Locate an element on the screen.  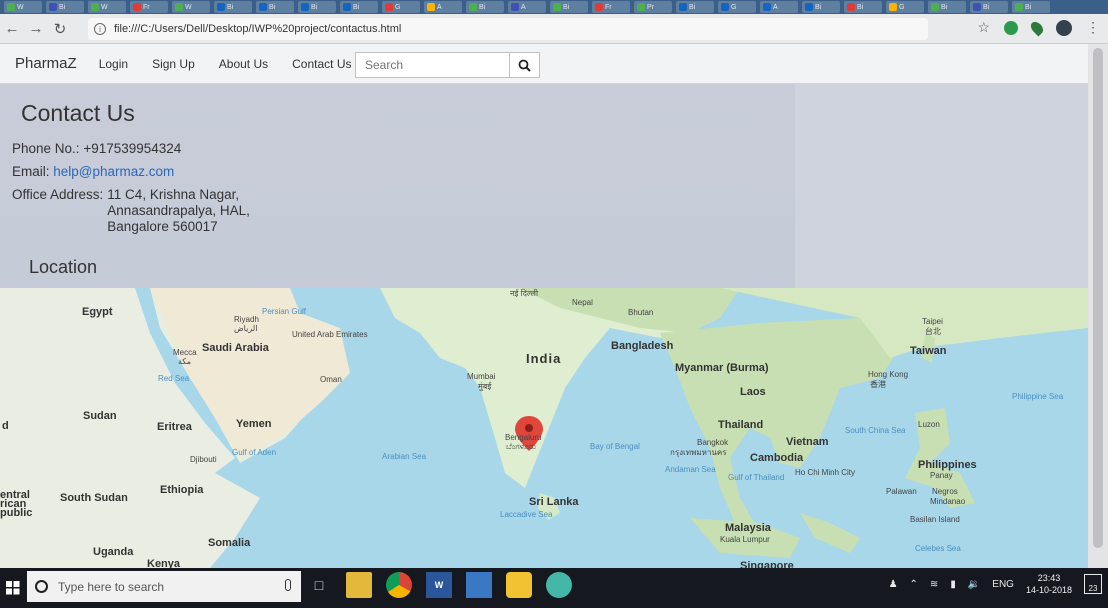
extension-icon is located at coordinates (1011, 27).